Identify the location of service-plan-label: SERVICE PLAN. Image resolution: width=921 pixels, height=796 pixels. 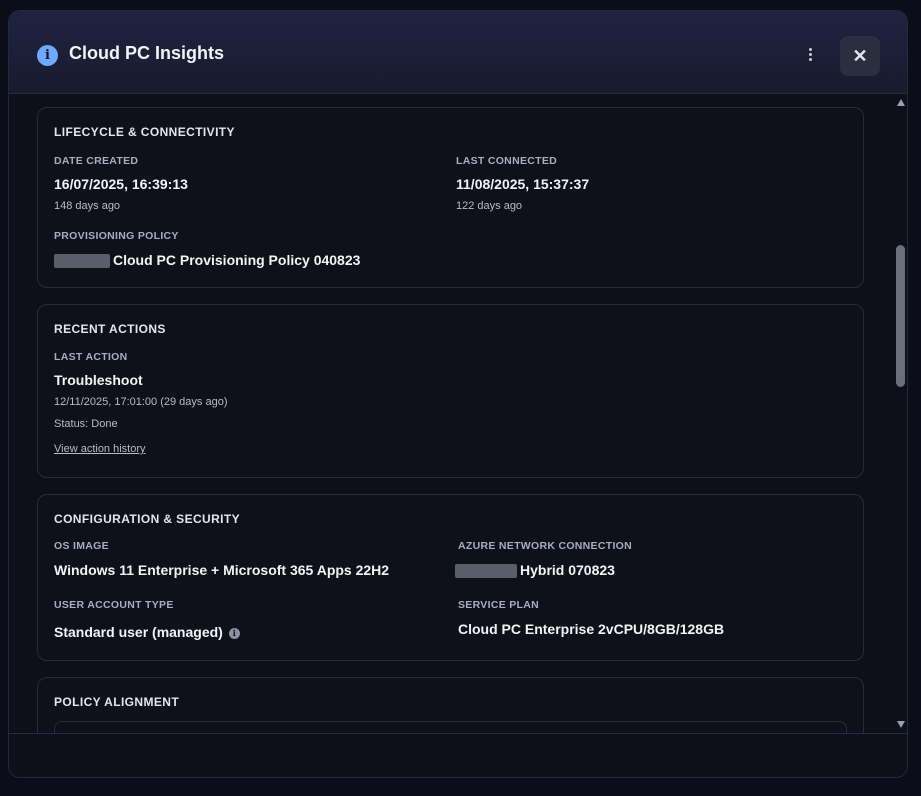
(499, 605).